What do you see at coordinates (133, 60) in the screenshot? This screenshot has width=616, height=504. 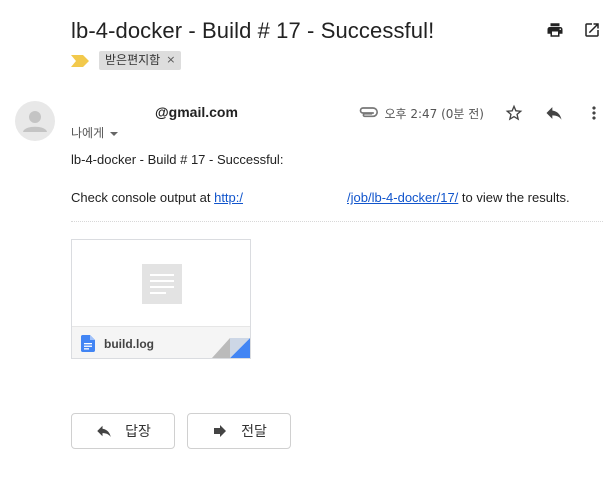 I see `label-text: 받은편지함` at bounding box center [133, 60].